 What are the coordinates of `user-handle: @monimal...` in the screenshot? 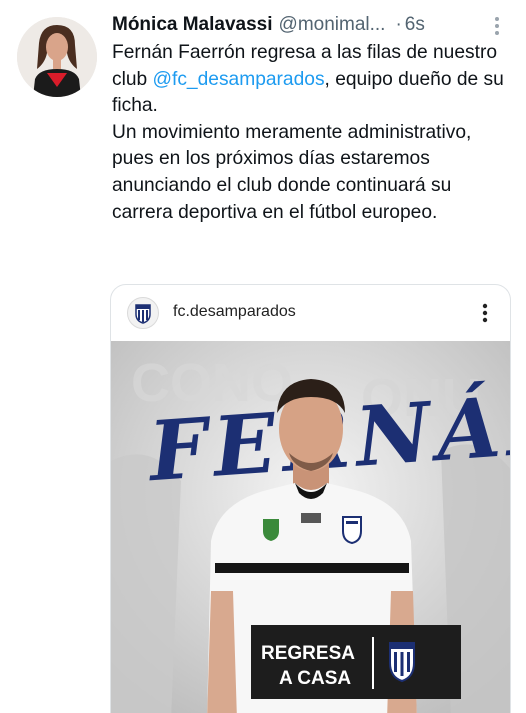 It's located at (332, 25).